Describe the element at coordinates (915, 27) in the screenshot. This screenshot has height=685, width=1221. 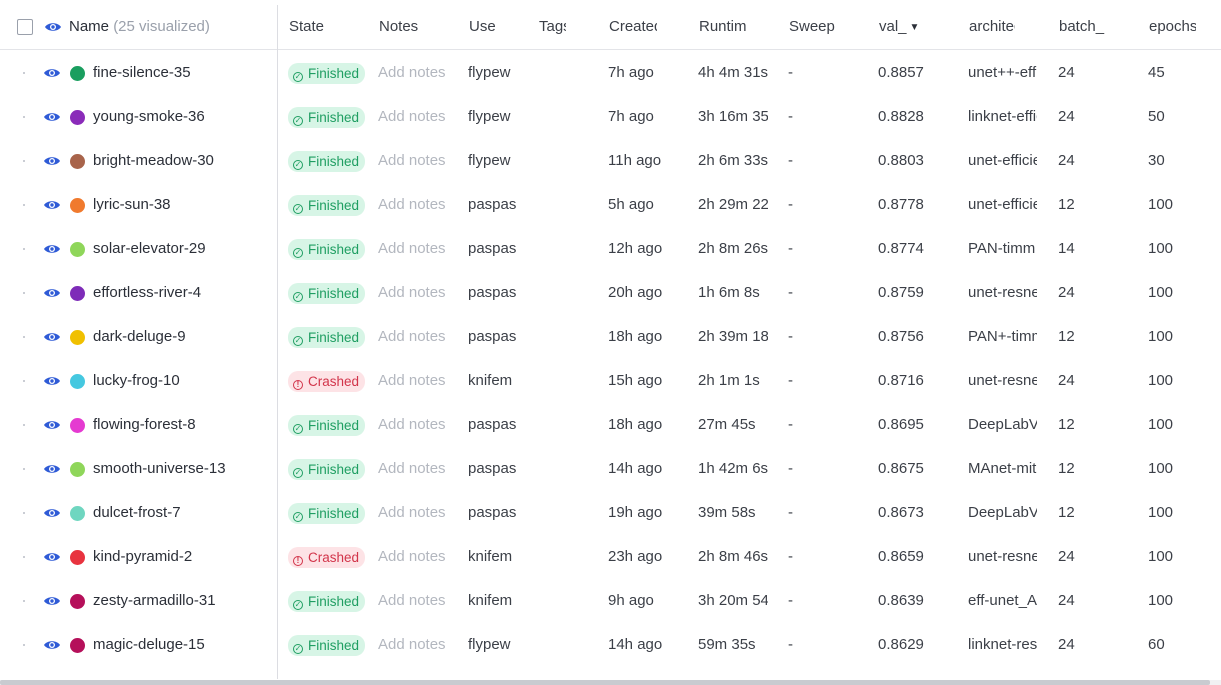
I see `caret-down-icon: ▼` at that location.